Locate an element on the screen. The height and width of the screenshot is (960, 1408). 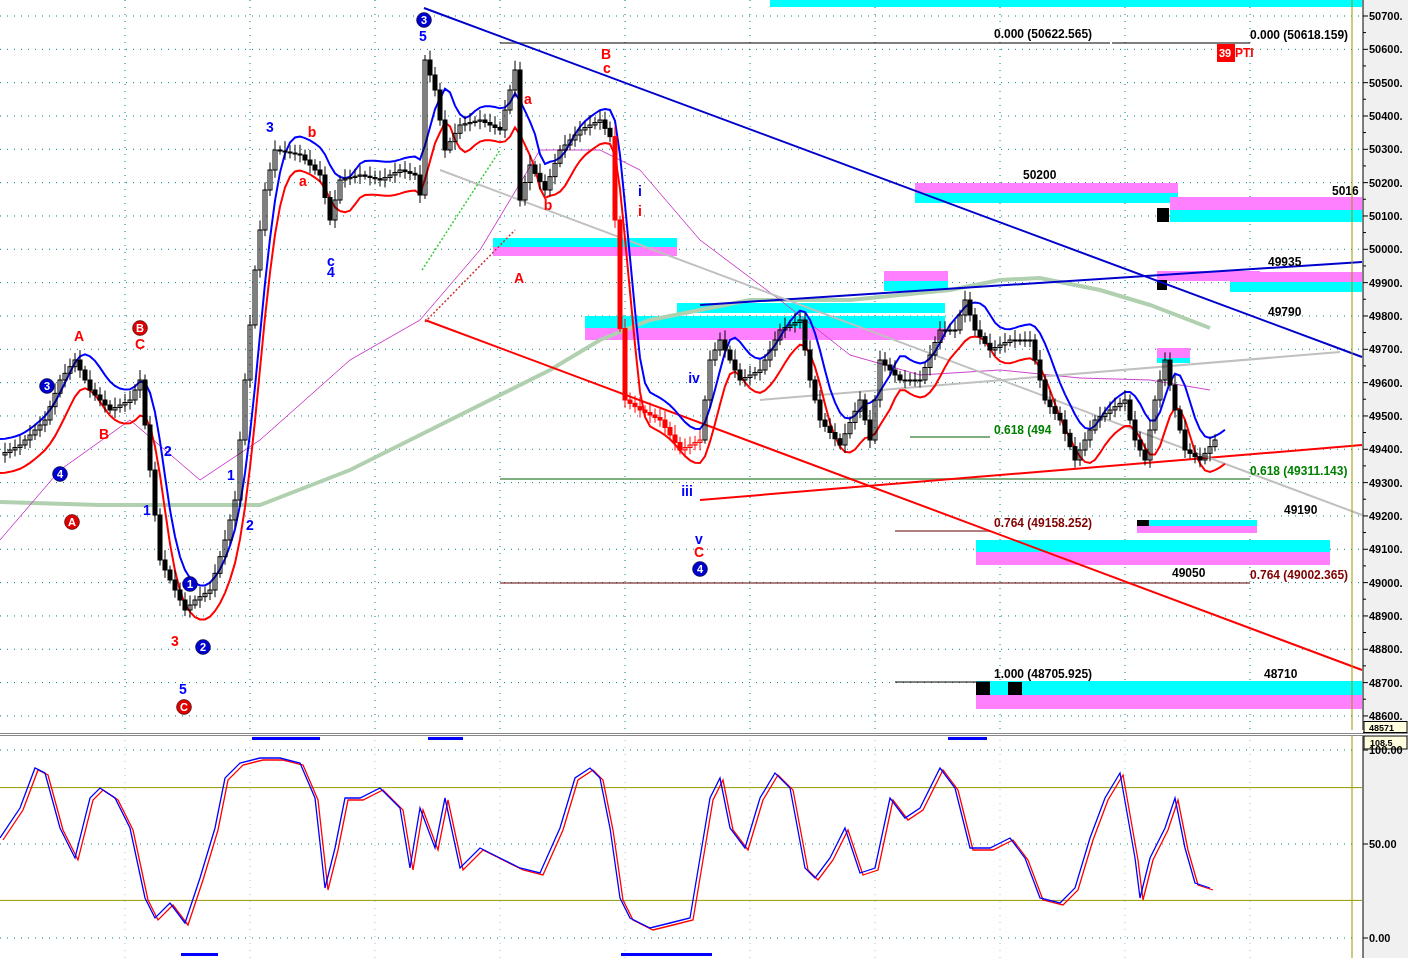
level-label: 49050 is located at coordinates (1189, 573).